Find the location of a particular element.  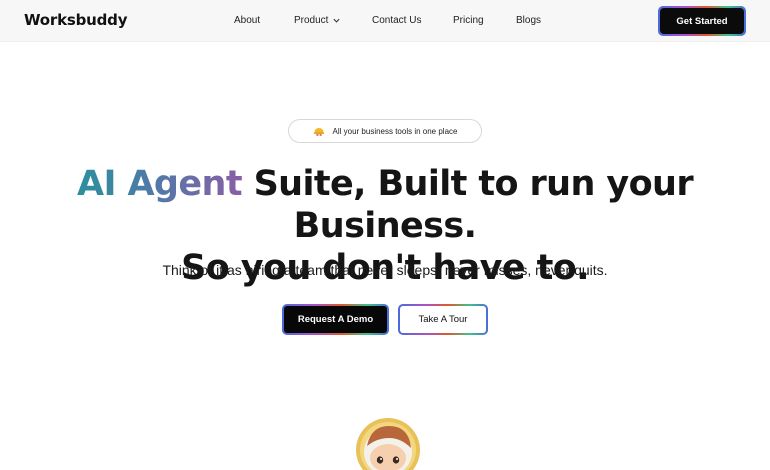

nav-product: Product is located at coordinates (317, 20).